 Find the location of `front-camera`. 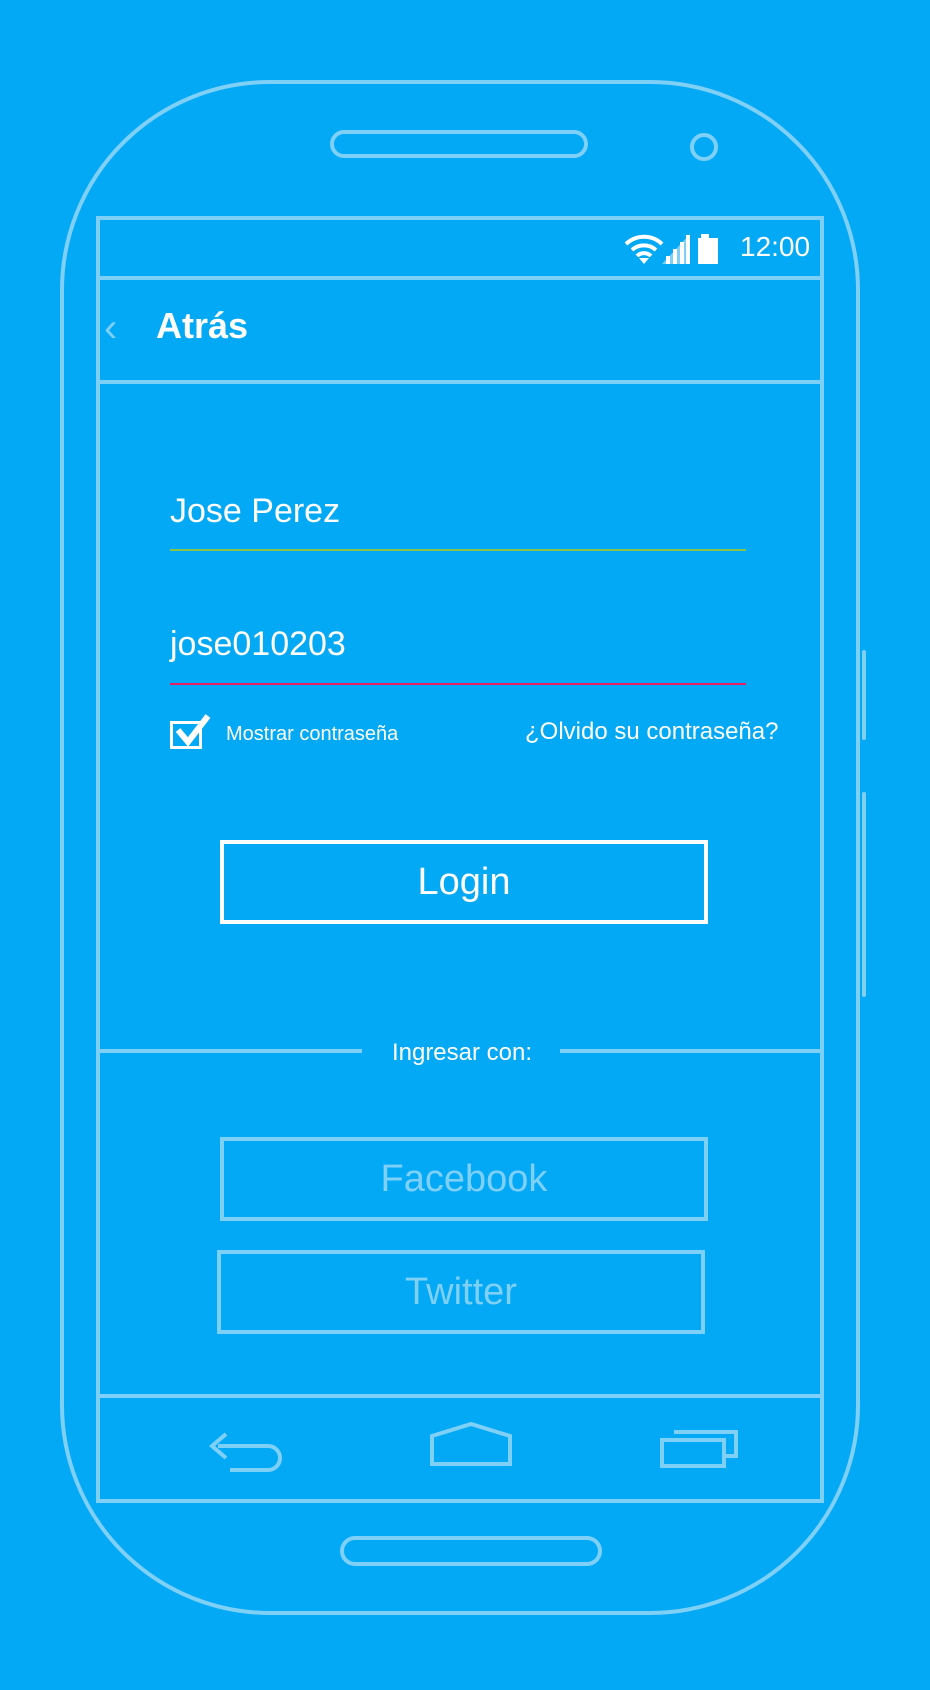

front-camera is located at coordinates (704, 147).